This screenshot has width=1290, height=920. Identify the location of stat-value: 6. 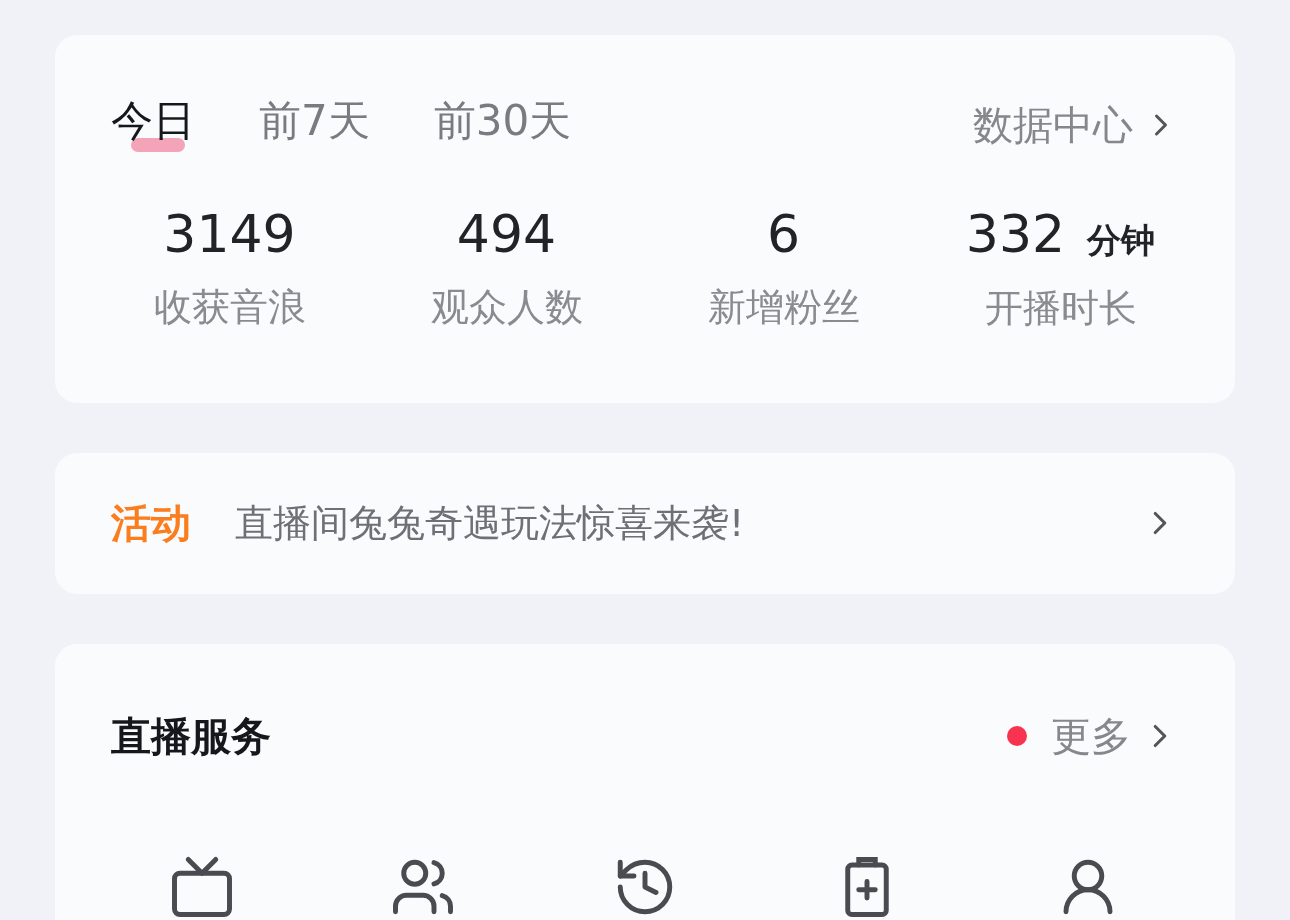
(783, 234).